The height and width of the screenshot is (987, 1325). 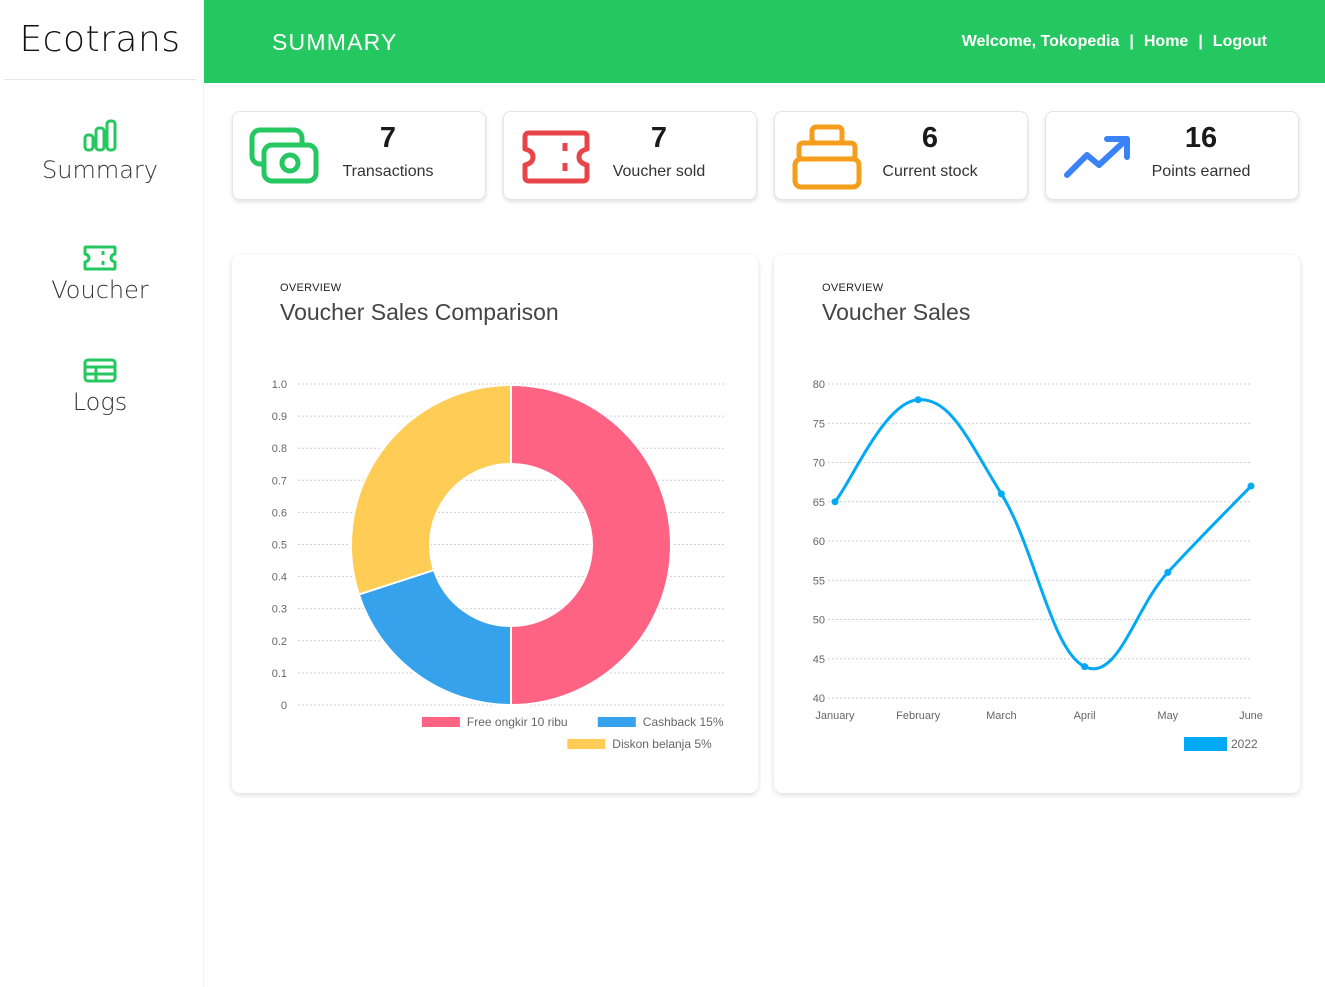 What do you see at coordinates (819, 581) in the screenshot?
I see `y-tick-label: 55` at bounding box center [819, 581].